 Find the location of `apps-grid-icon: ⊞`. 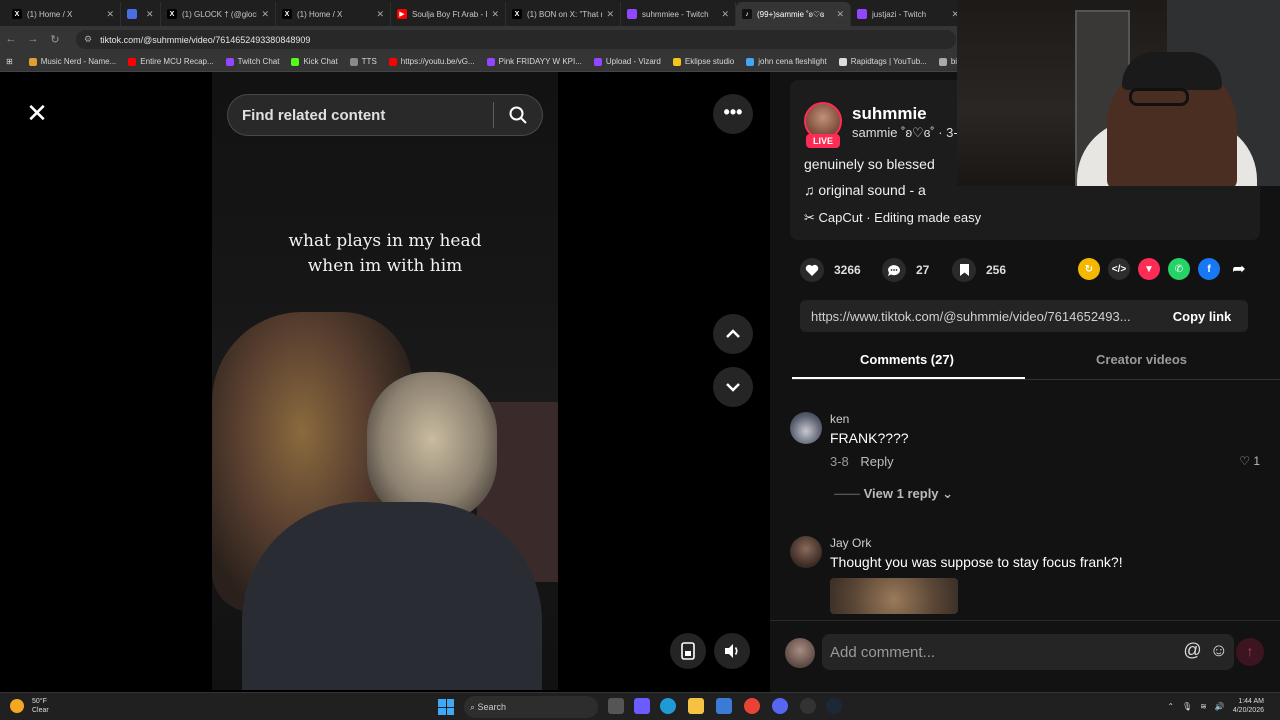

apps-grid-icon: ⊞ is located at coordinates (9, 61).